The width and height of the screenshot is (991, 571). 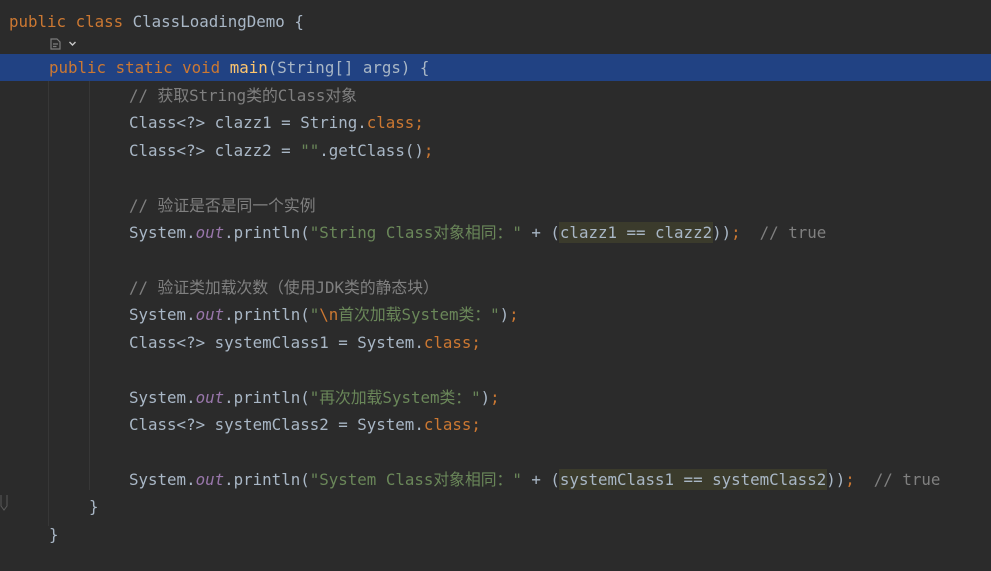 I want to click on code-line-current: public static void main(String[] args) {, so click(x=495, y=67).